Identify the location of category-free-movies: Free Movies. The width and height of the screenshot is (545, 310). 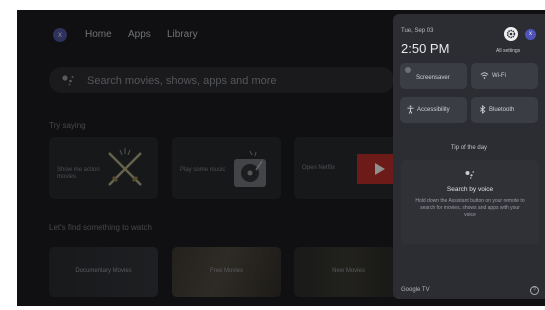
(226, 272).